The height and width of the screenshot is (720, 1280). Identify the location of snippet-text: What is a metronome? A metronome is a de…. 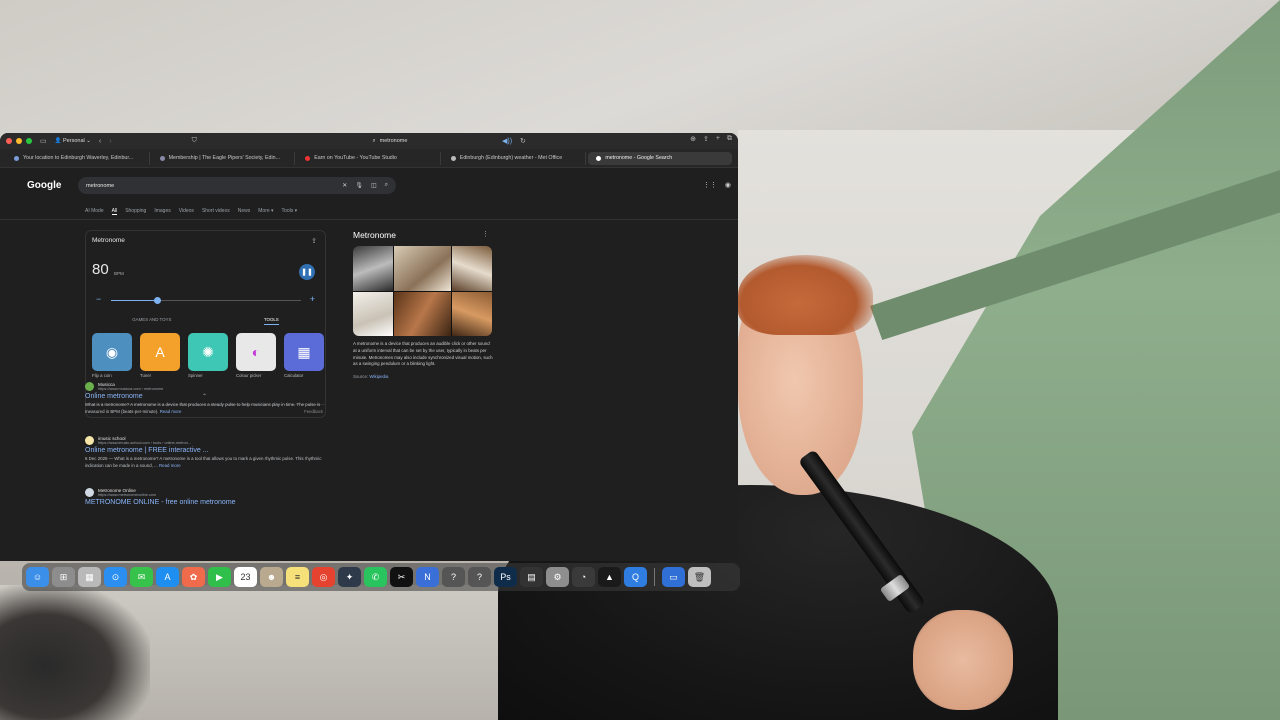
(203, 408).